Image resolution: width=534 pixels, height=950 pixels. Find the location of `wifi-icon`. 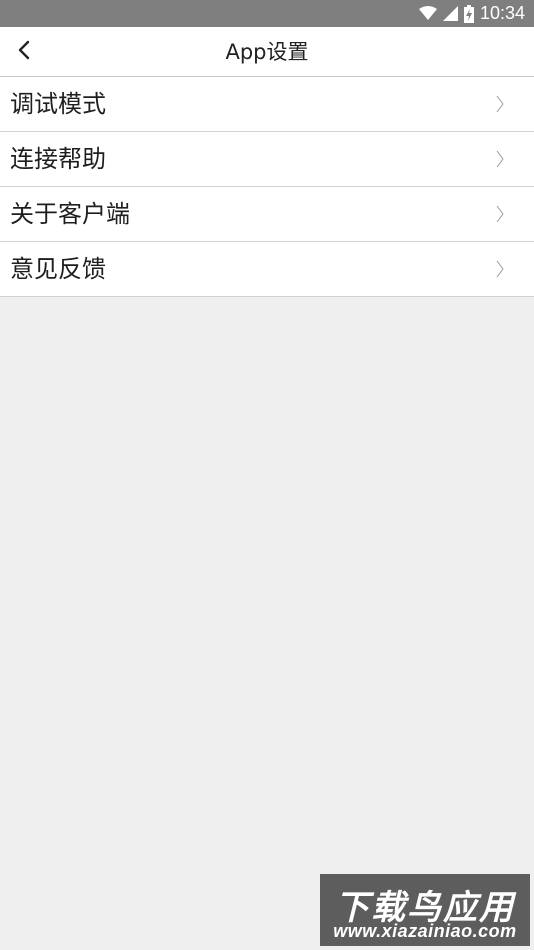

wifi-icon is located at coordinates (427, 13).